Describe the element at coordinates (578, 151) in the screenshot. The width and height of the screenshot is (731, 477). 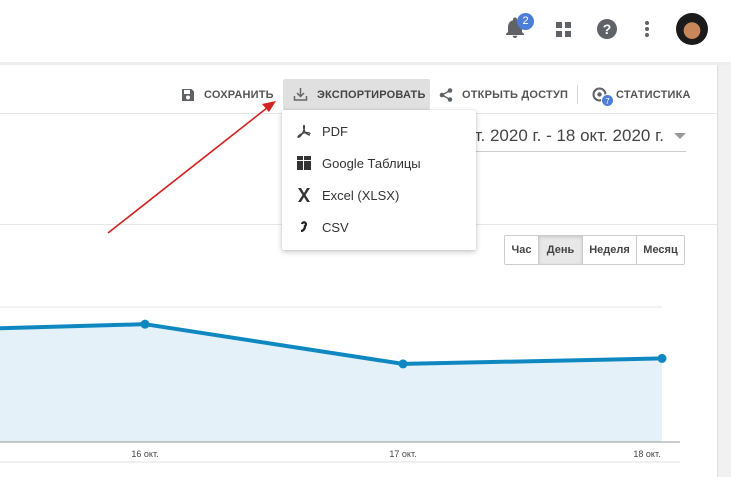
I see `date-range-underline` at that location.